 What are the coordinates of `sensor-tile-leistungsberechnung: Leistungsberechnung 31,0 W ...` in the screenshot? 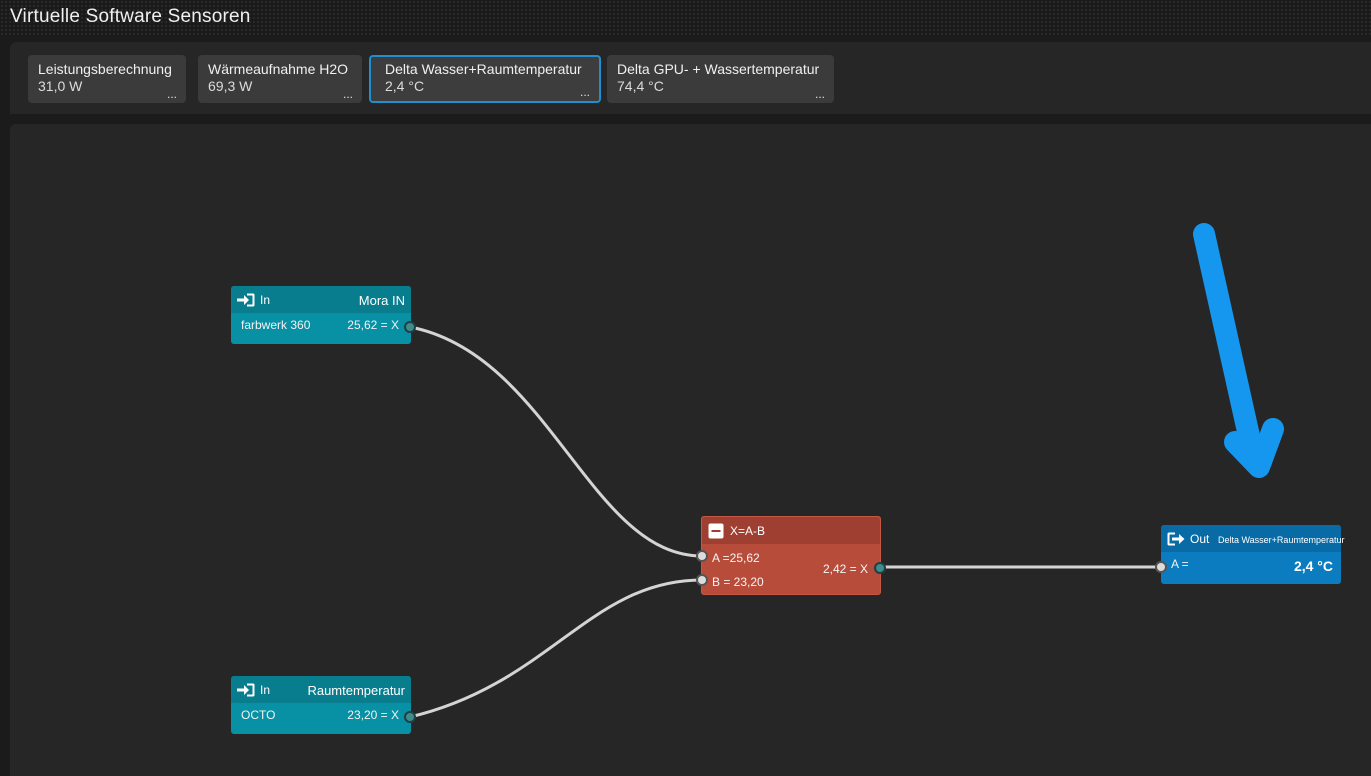 It's located at (107, 79).